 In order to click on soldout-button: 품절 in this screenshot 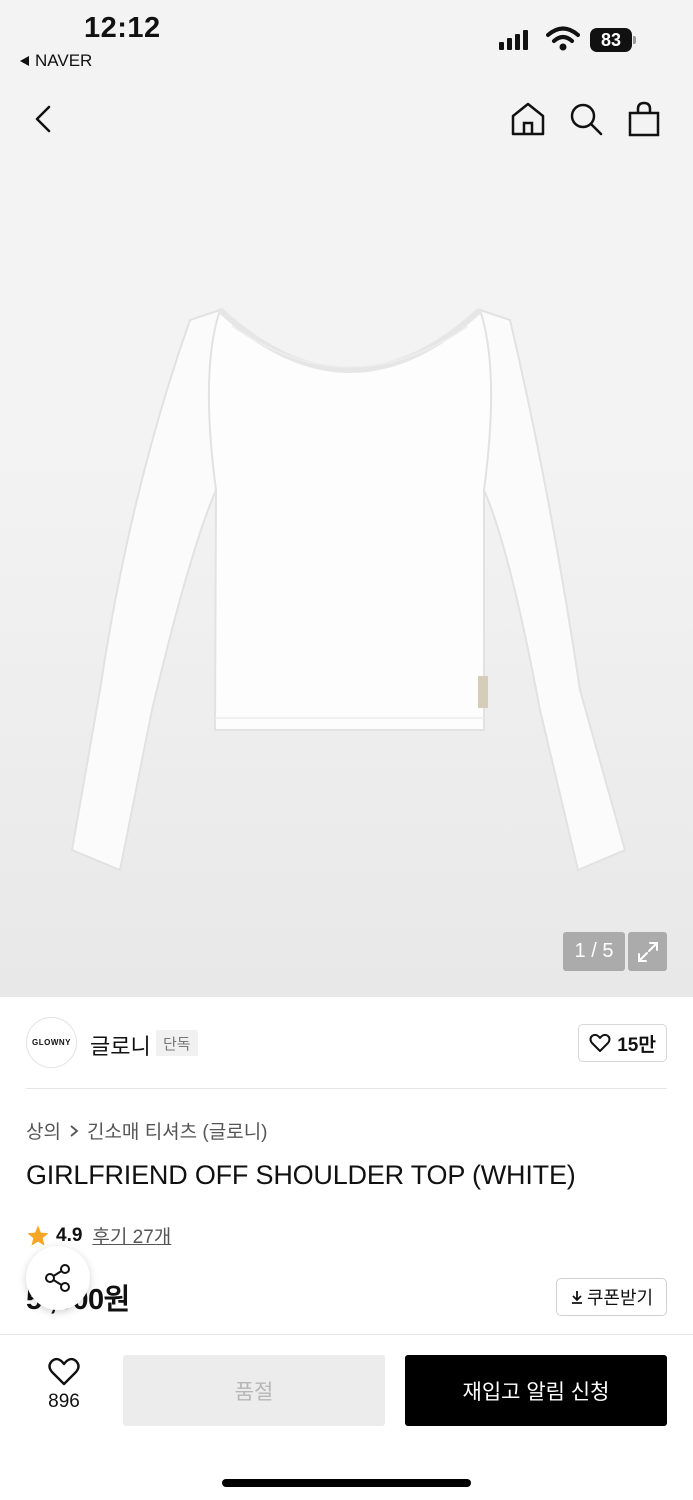, I will do `click(254, 1390)`.